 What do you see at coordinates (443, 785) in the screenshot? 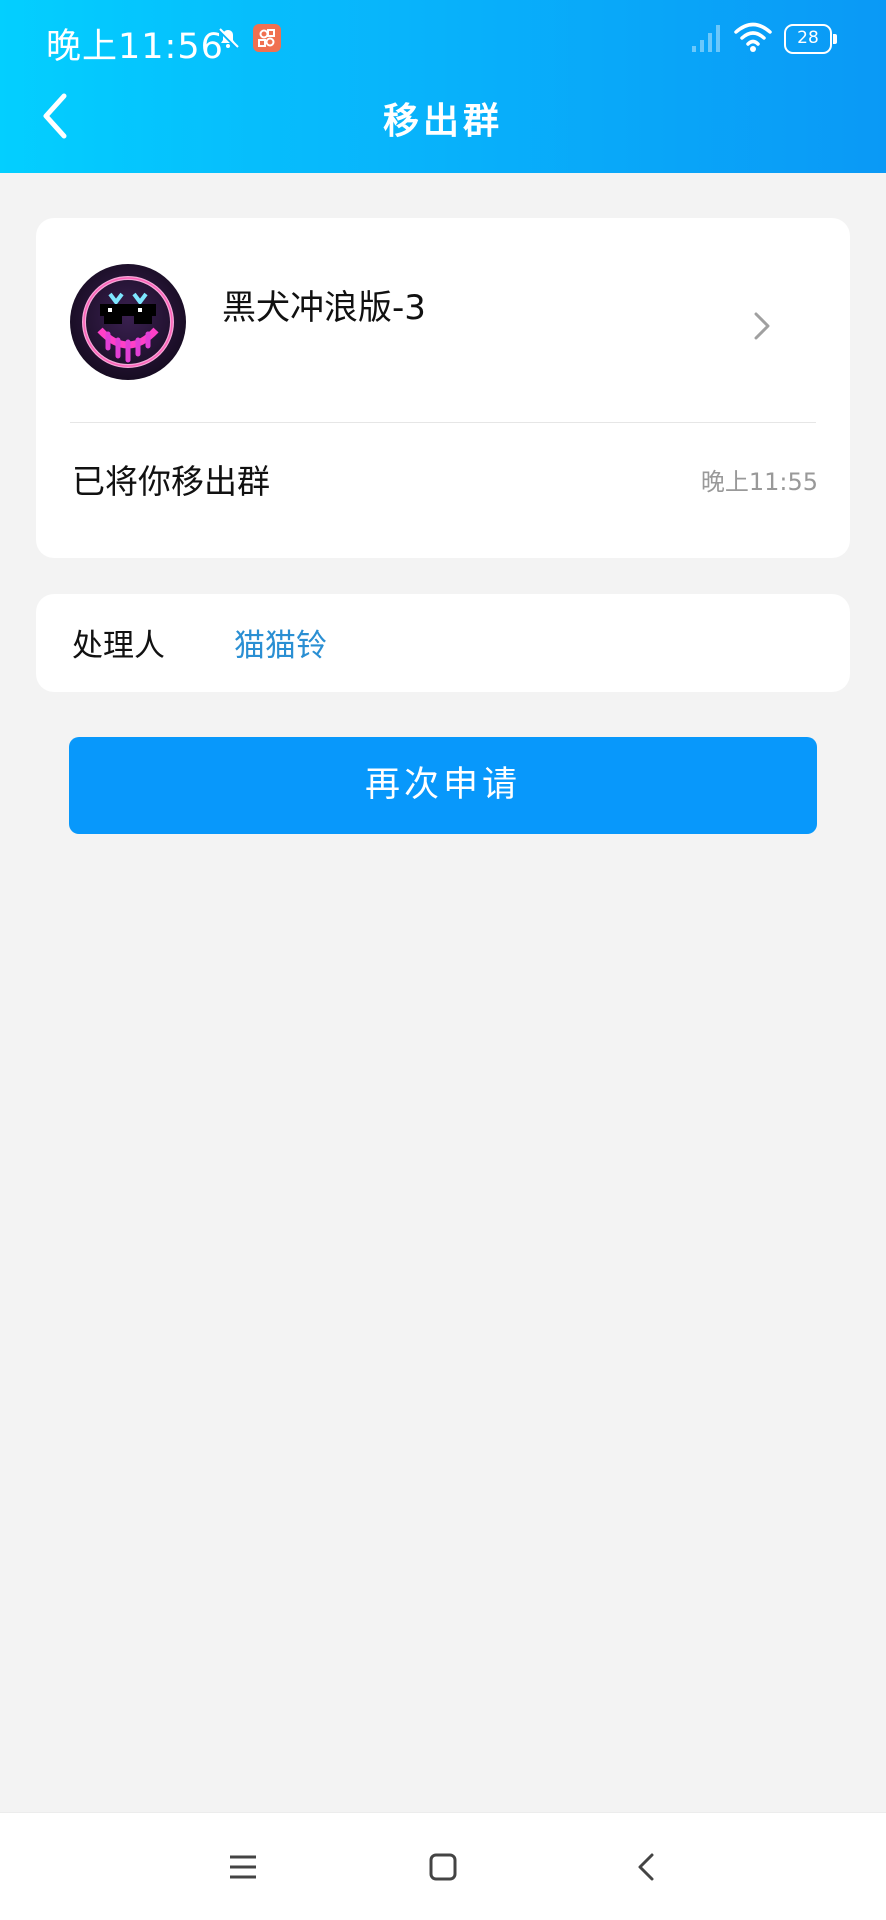
I see `reapply-button: 再次申请` at bounding box center [443, 785].